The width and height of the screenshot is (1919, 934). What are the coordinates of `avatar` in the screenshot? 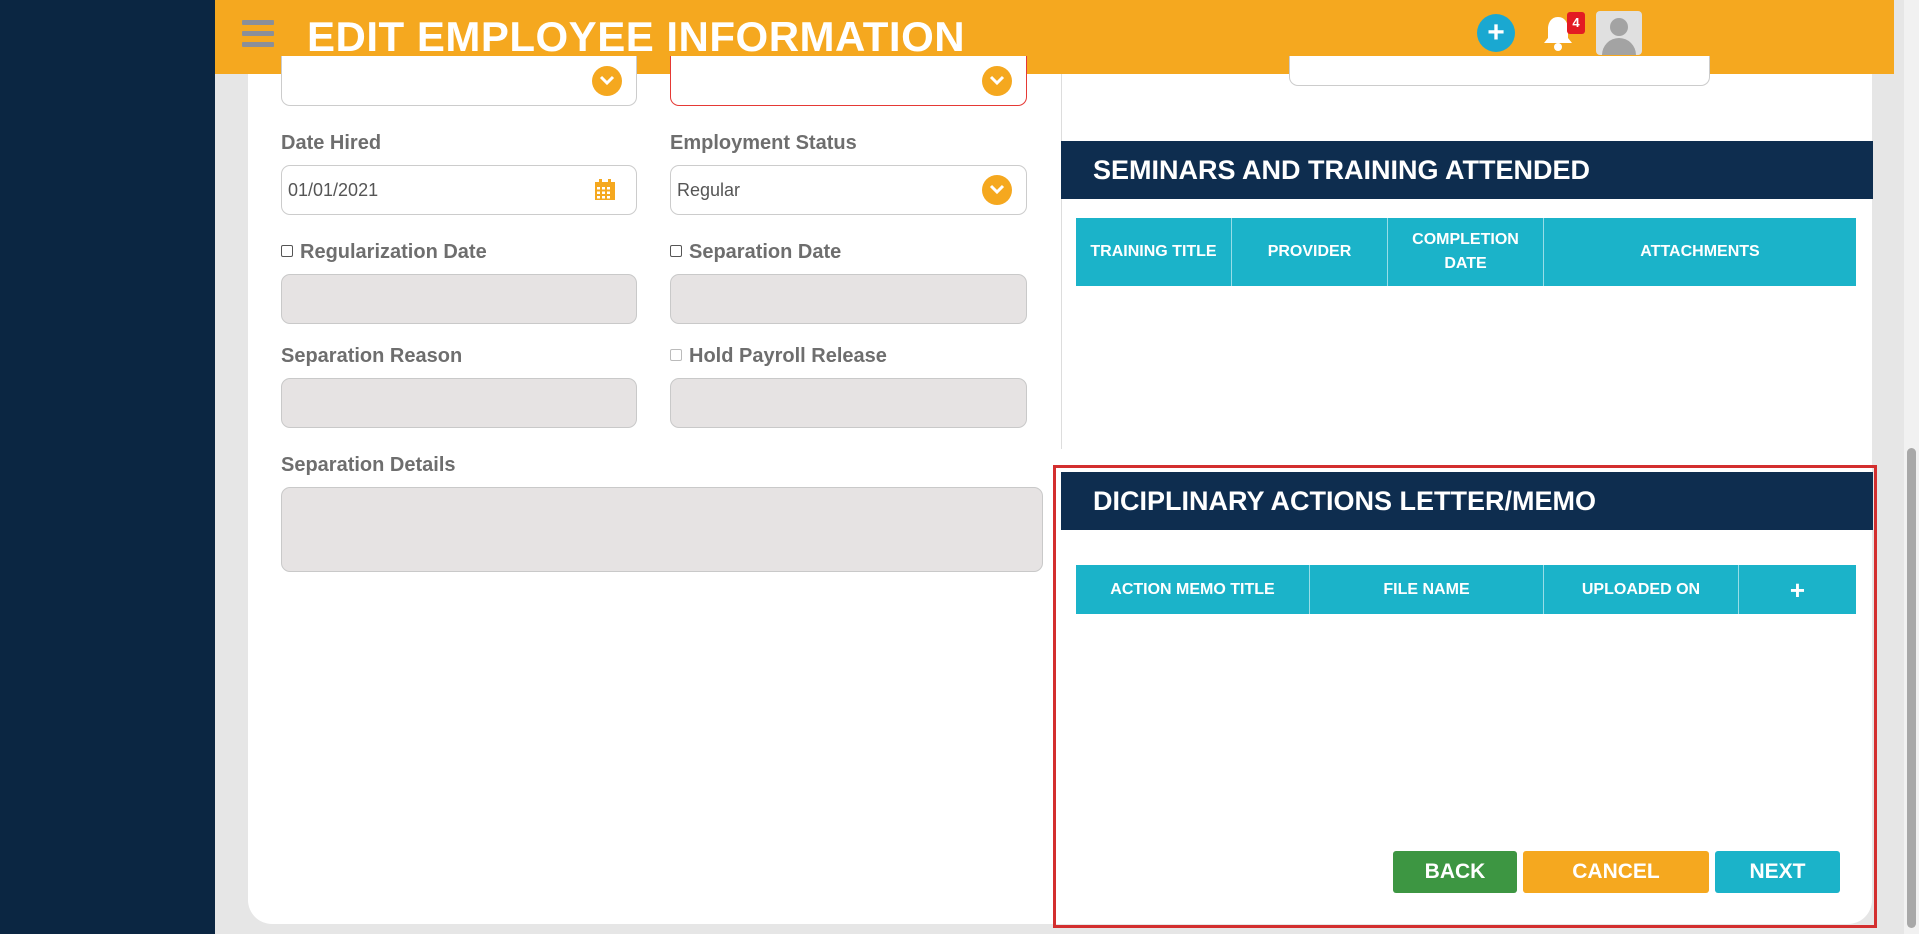 It's located at (1619, 33).